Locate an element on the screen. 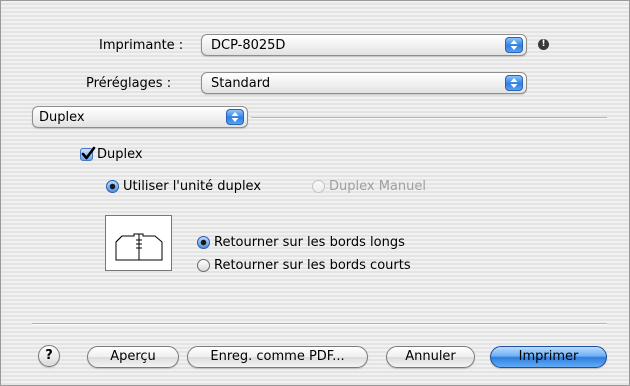 The height and width of the screenshot is (386, 630). manual-duplex-radio is located at coordinates (318, 186).